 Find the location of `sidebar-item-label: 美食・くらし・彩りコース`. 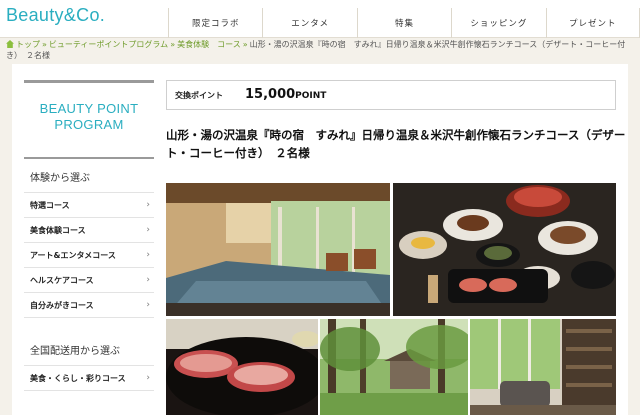

sidebar-item-label: 美食・くらし・彩りコース is located at coordinates (78, 378).